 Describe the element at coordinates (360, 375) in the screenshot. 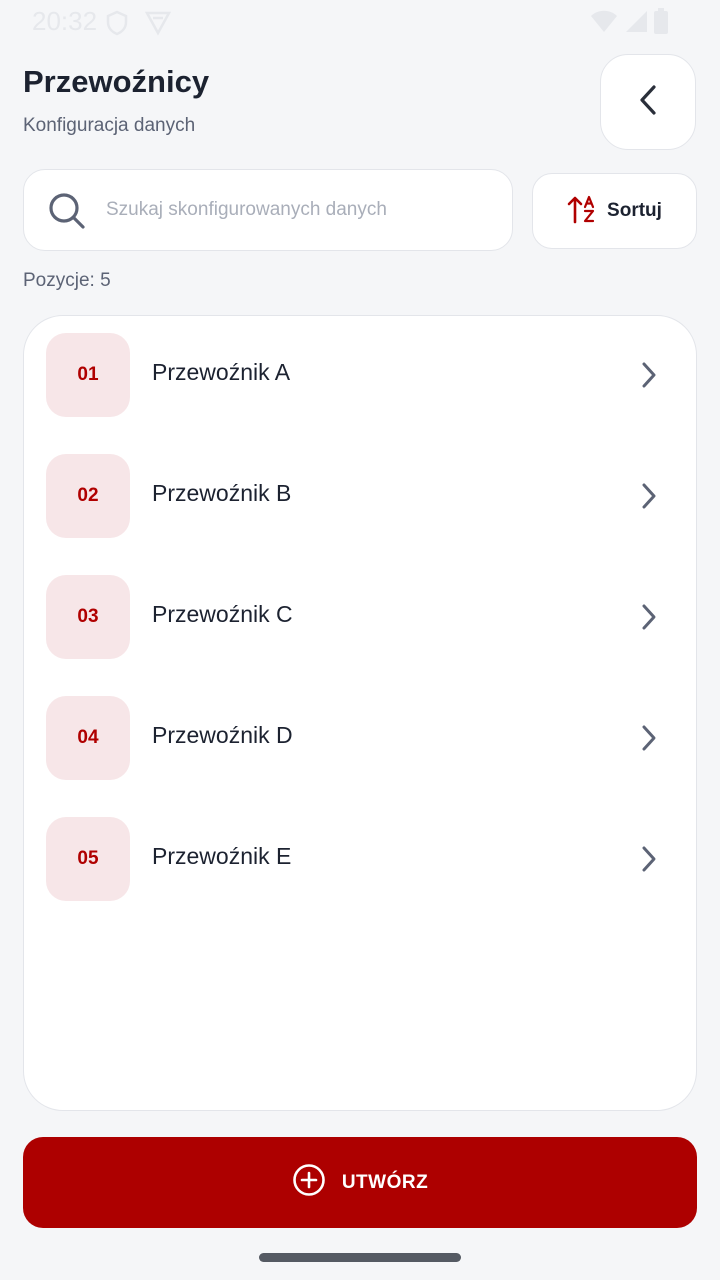

I see `list-item: 01 Przewoźnik A` at that location.